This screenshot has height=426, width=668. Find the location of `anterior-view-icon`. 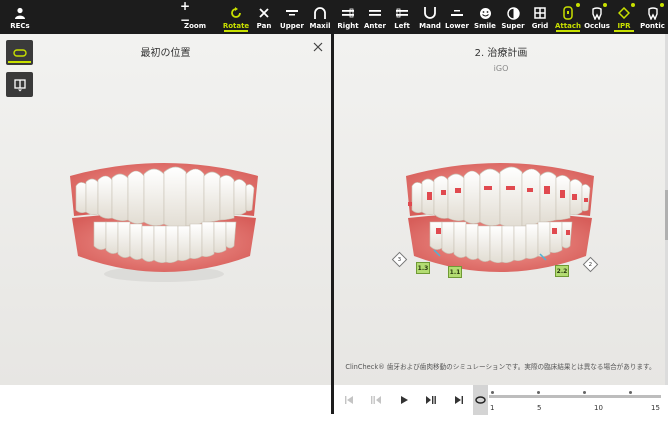

anterior-view-icon is located at coordinates (375, 13).